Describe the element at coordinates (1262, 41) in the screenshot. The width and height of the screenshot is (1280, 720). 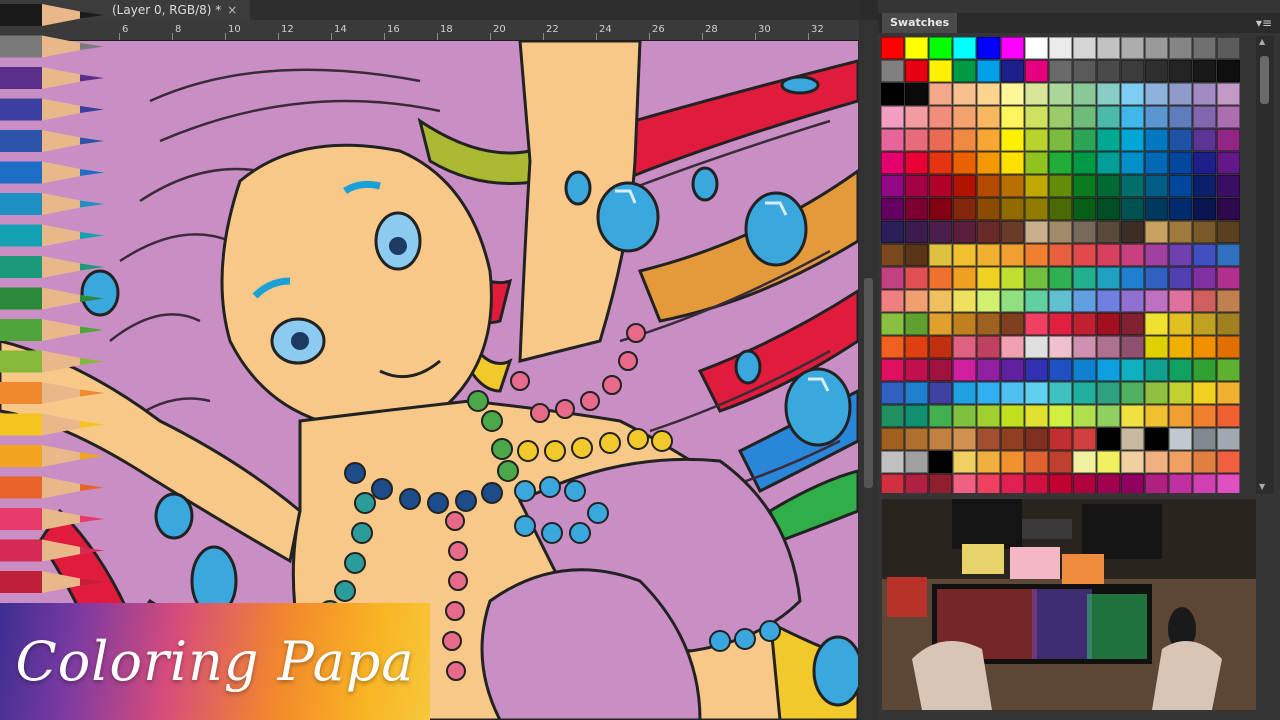
I see `scroll-up-icon: ▲` at that location.